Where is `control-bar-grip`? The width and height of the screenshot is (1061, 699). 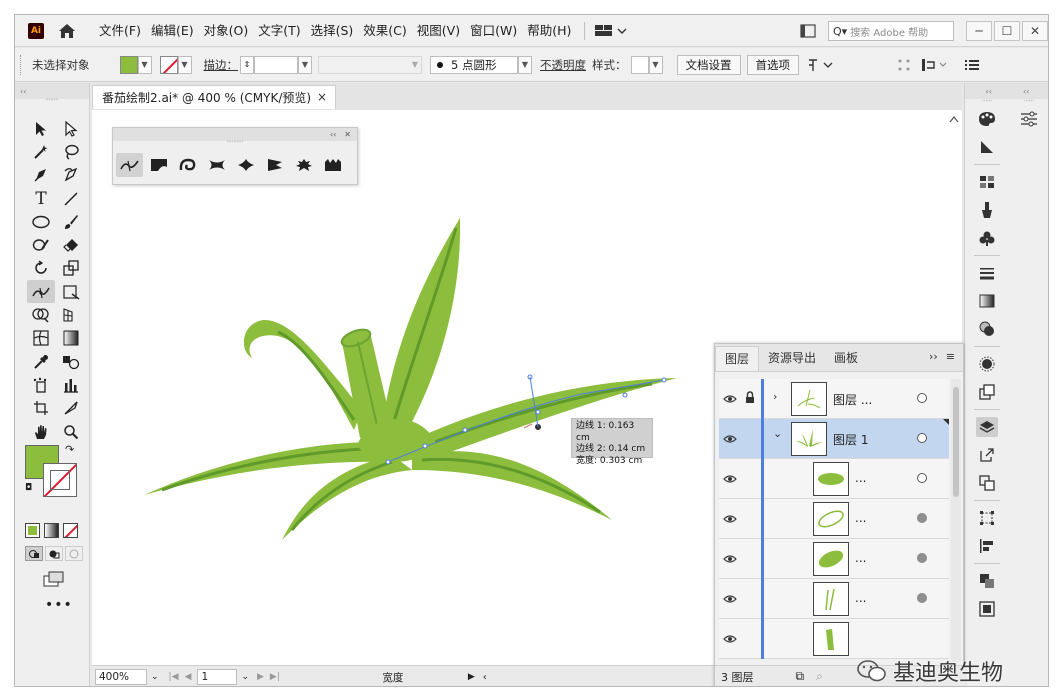 control-bar-grip is located at coordinates (22, 64).